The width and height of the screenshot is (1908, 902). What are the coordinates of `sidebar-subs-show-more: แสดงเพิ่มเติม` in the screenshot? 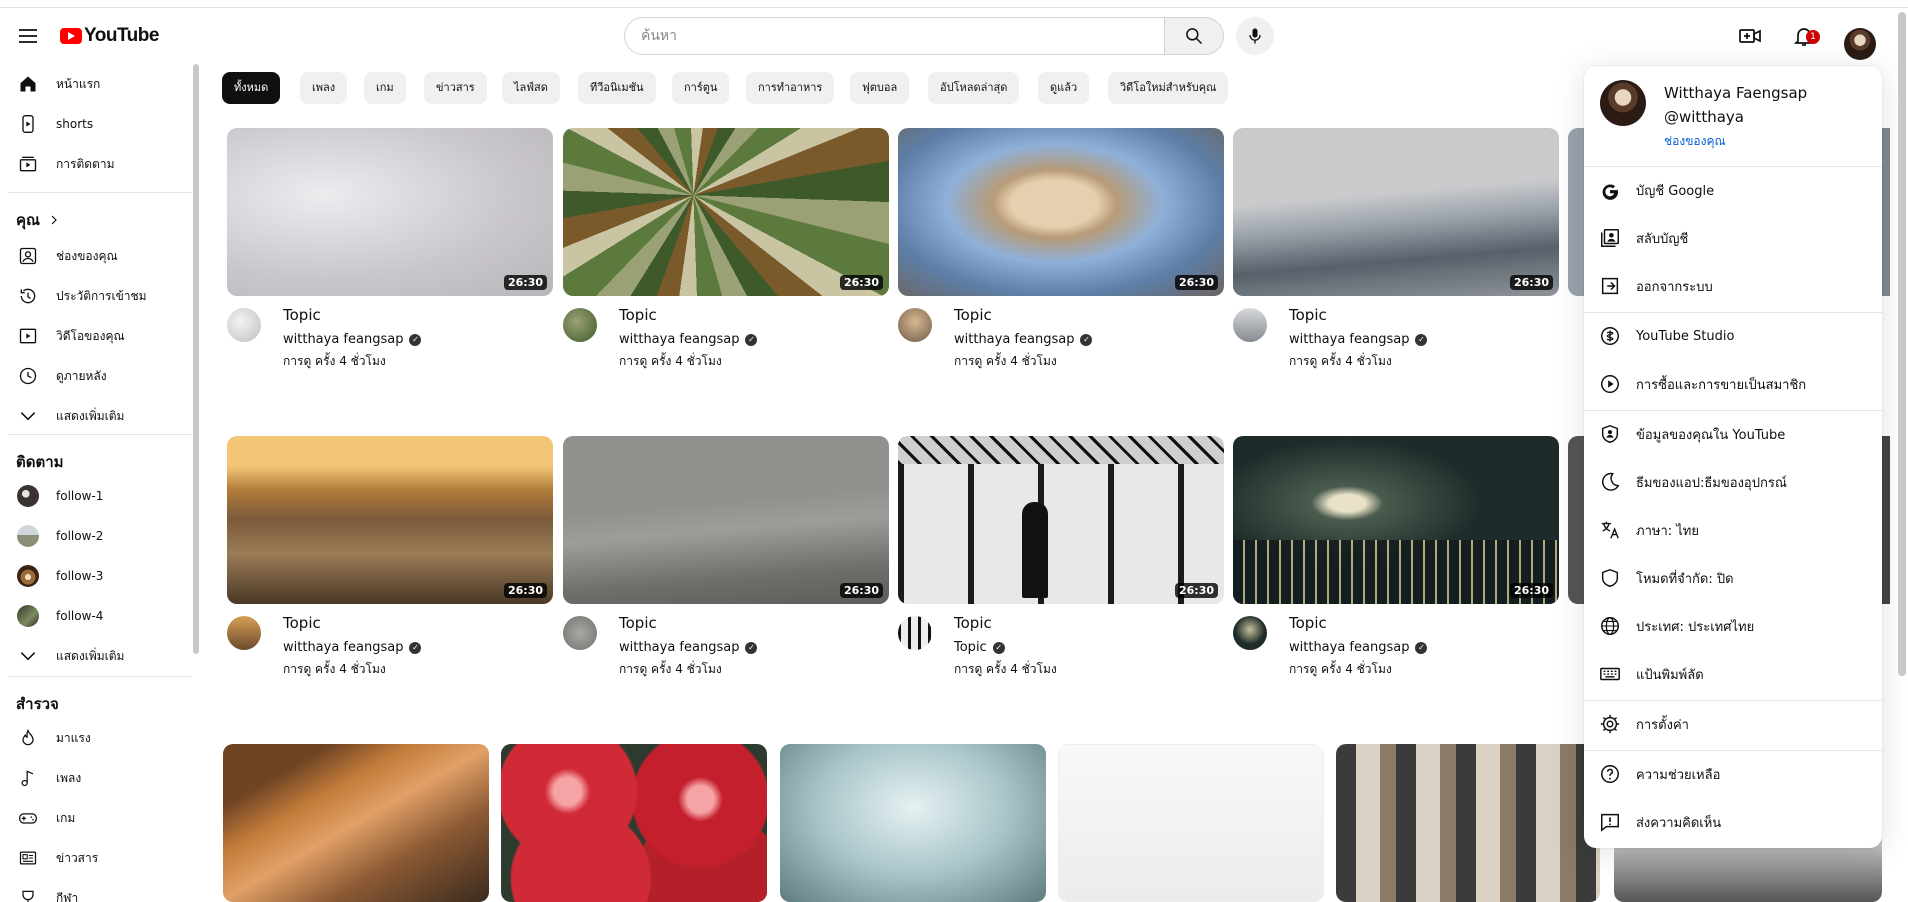 It's located at (100, 656).